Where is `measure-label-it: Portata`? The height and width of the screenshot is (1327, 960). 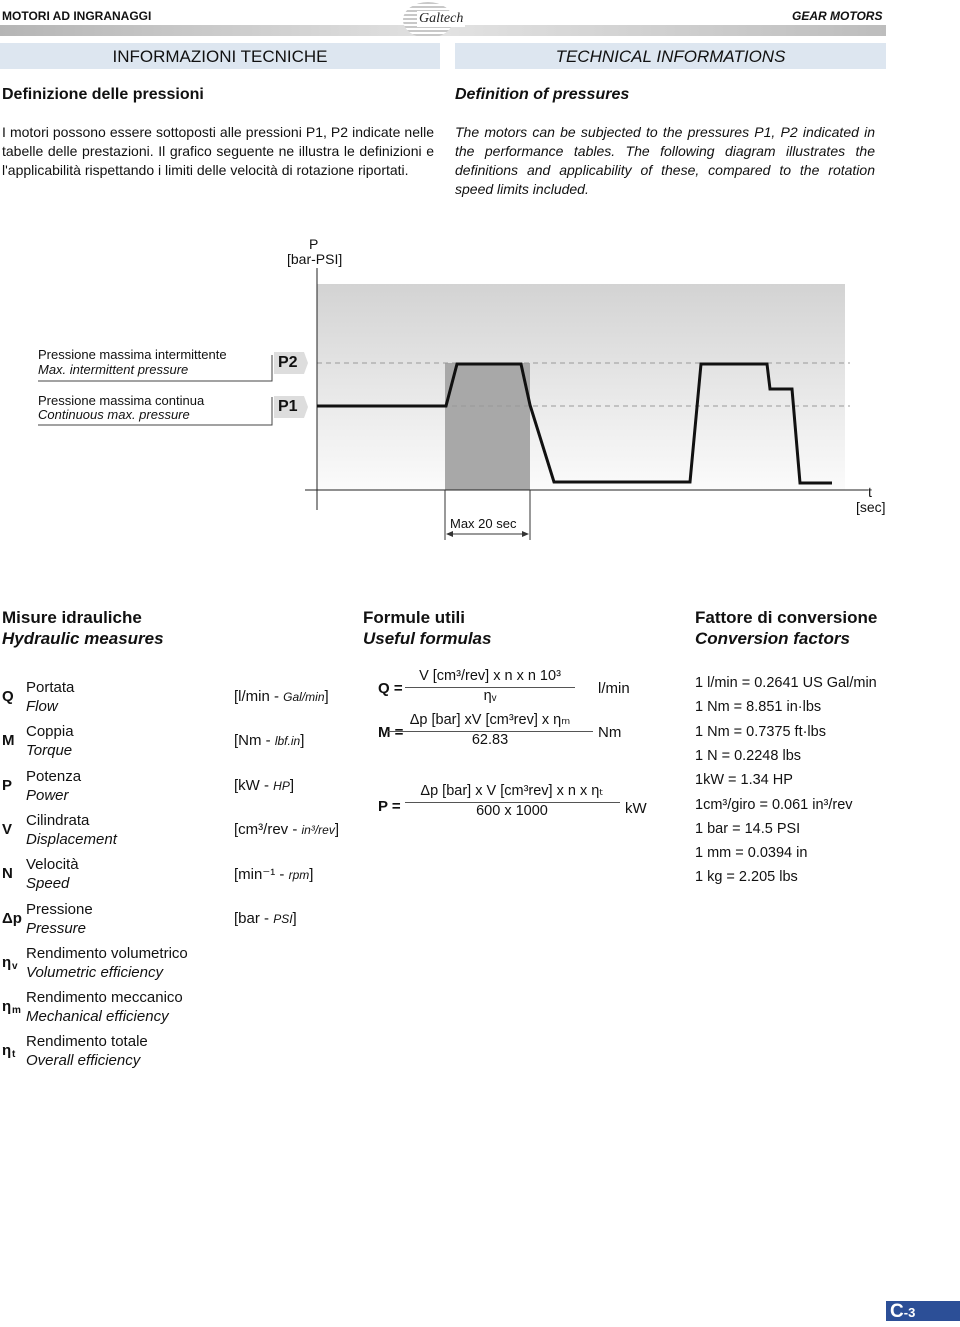 measure-label-it: Portata is located at coordinates (50, 687).